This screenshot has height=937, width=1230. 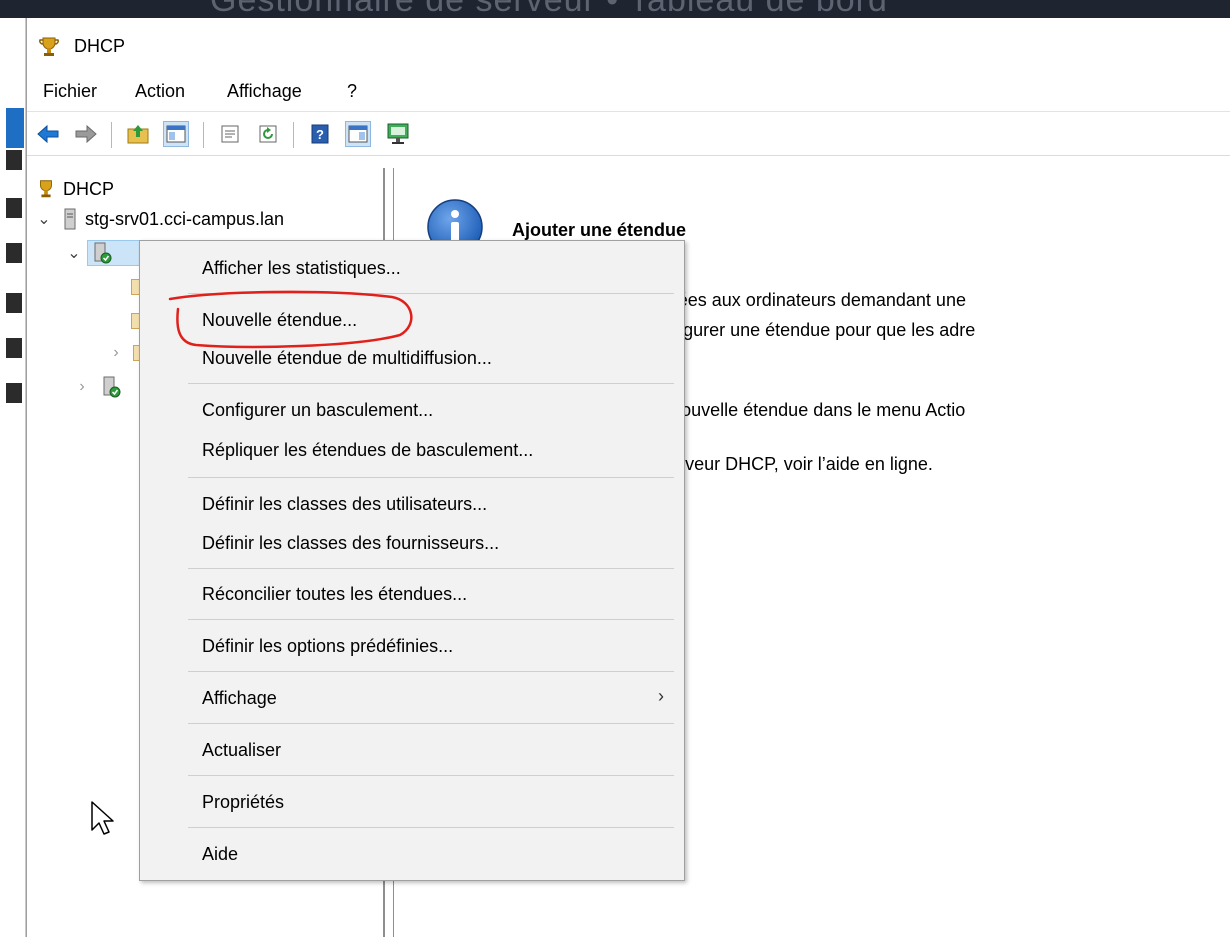 What do you see at coordinates (243, 802) in the screenshot?
I see `menu-item-proprietes: Propriétés` at bounding box center [243, 802].